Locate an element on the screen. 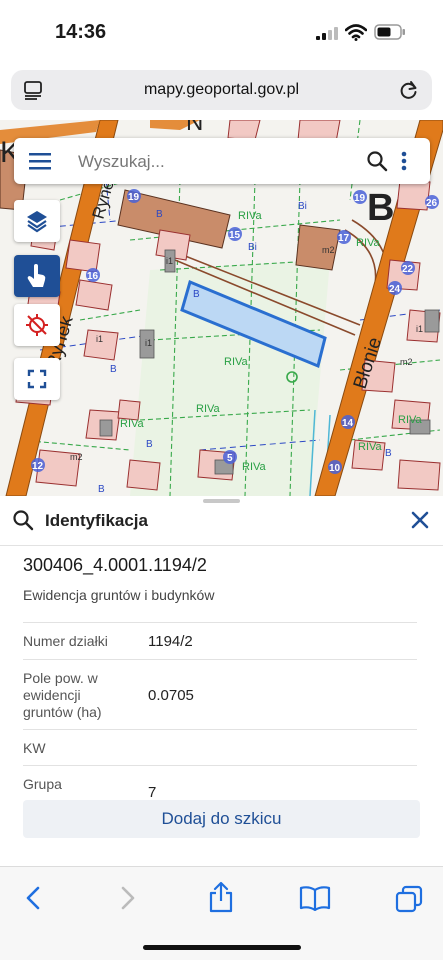  status-bar: 14:36 is located at coordinates (221, 31).